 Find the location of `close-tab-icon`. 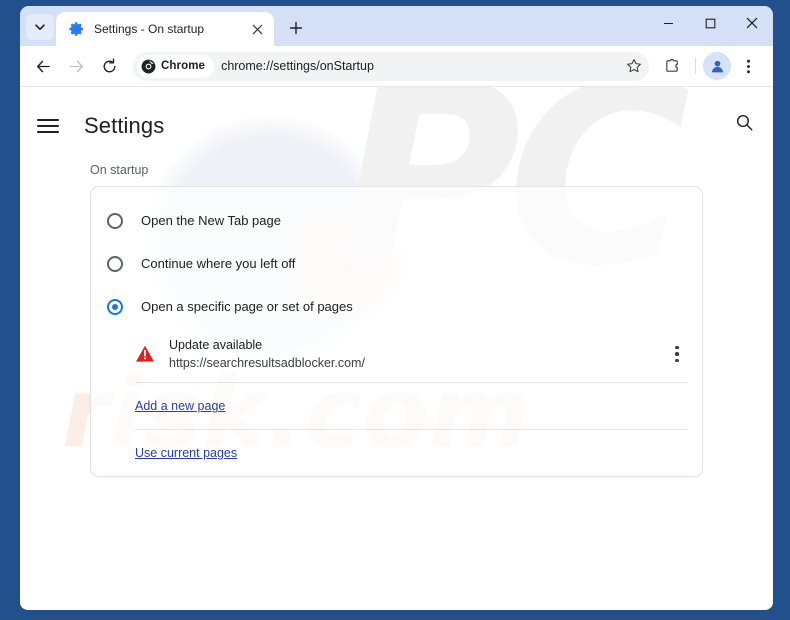

close-tab-icon is located at coordinates (257, 29).